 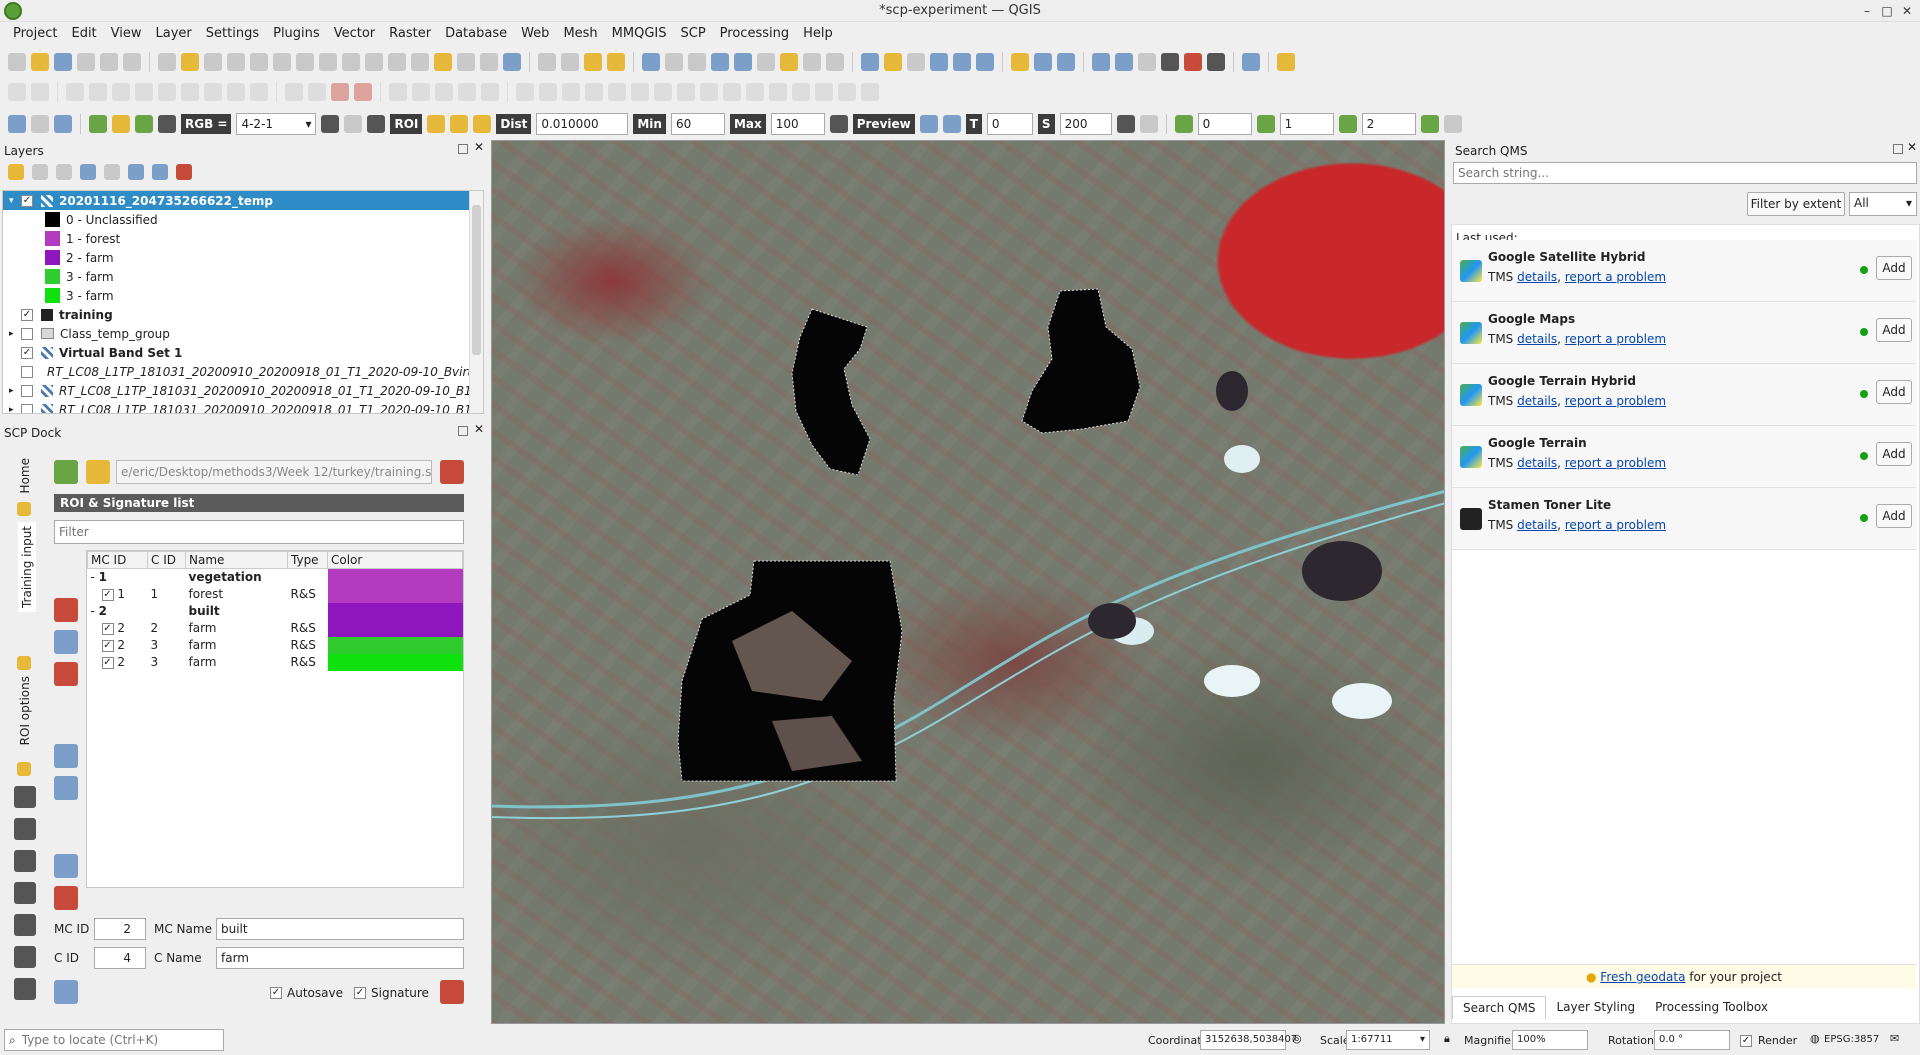 I want to click on mc-id-input: 2, so click(x=120, y=929).